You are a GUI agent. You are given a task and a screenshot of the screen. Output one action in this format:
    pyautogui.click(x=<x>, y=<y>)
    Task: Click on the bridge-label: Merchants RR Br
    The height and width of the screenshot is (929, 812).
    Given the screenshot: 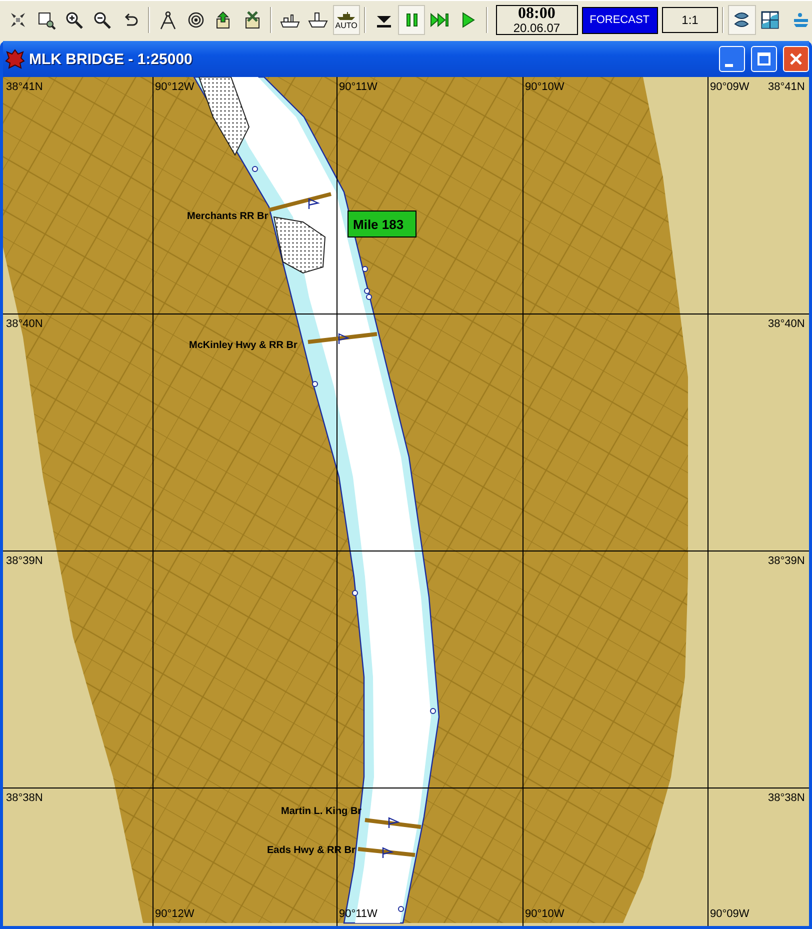 What is the action you would take?
    pyautogui.click(x=227, y=216)
    